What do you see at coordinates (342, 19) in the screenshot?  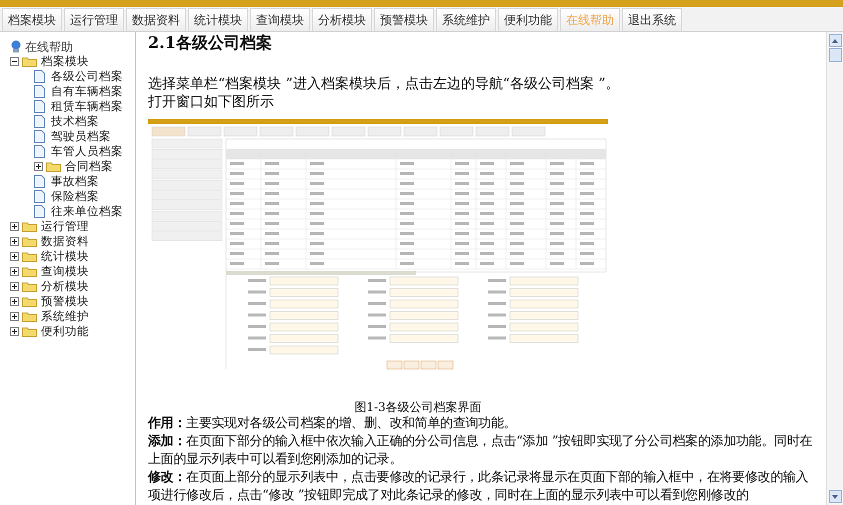 I see `menu-tab: 分析模块` at bounding box center [342, 19].